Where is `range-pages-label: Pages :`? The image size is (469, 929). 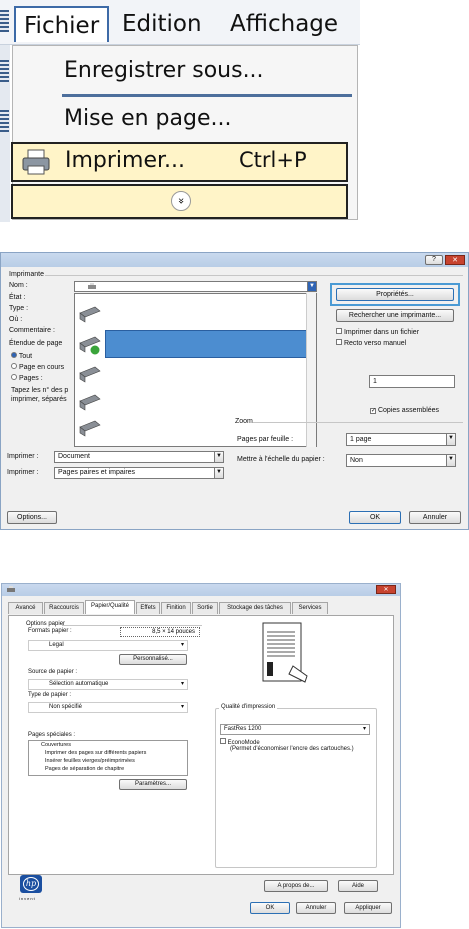 range-pages-label: Pages : is located at coordinates (30, 378).